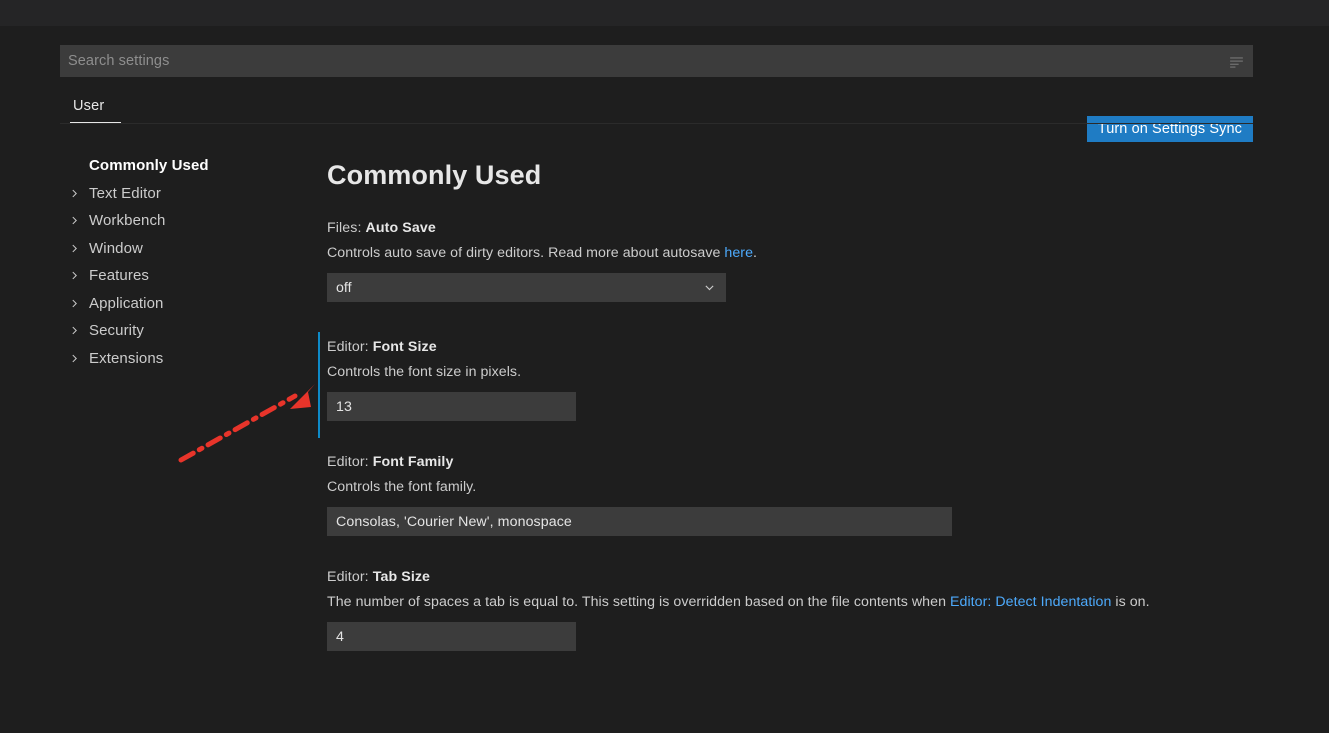 Image resolution: width=1329 pixels, height=733 pixels. I want to click on sidebar-item-extensions: Extensions, so click(185, 359).